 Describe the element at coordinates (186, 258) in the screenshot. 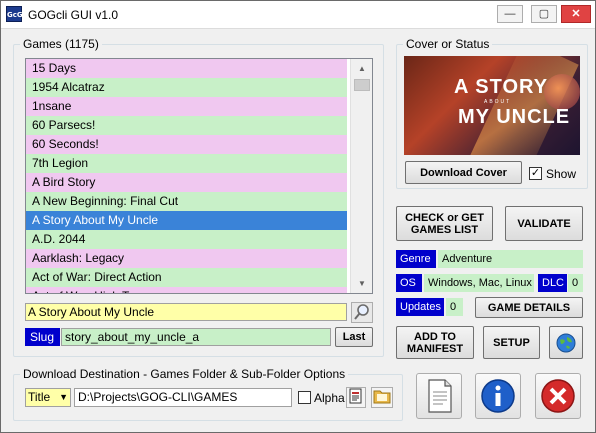

I see `list-item: Aarklash: Legacy` at that location.